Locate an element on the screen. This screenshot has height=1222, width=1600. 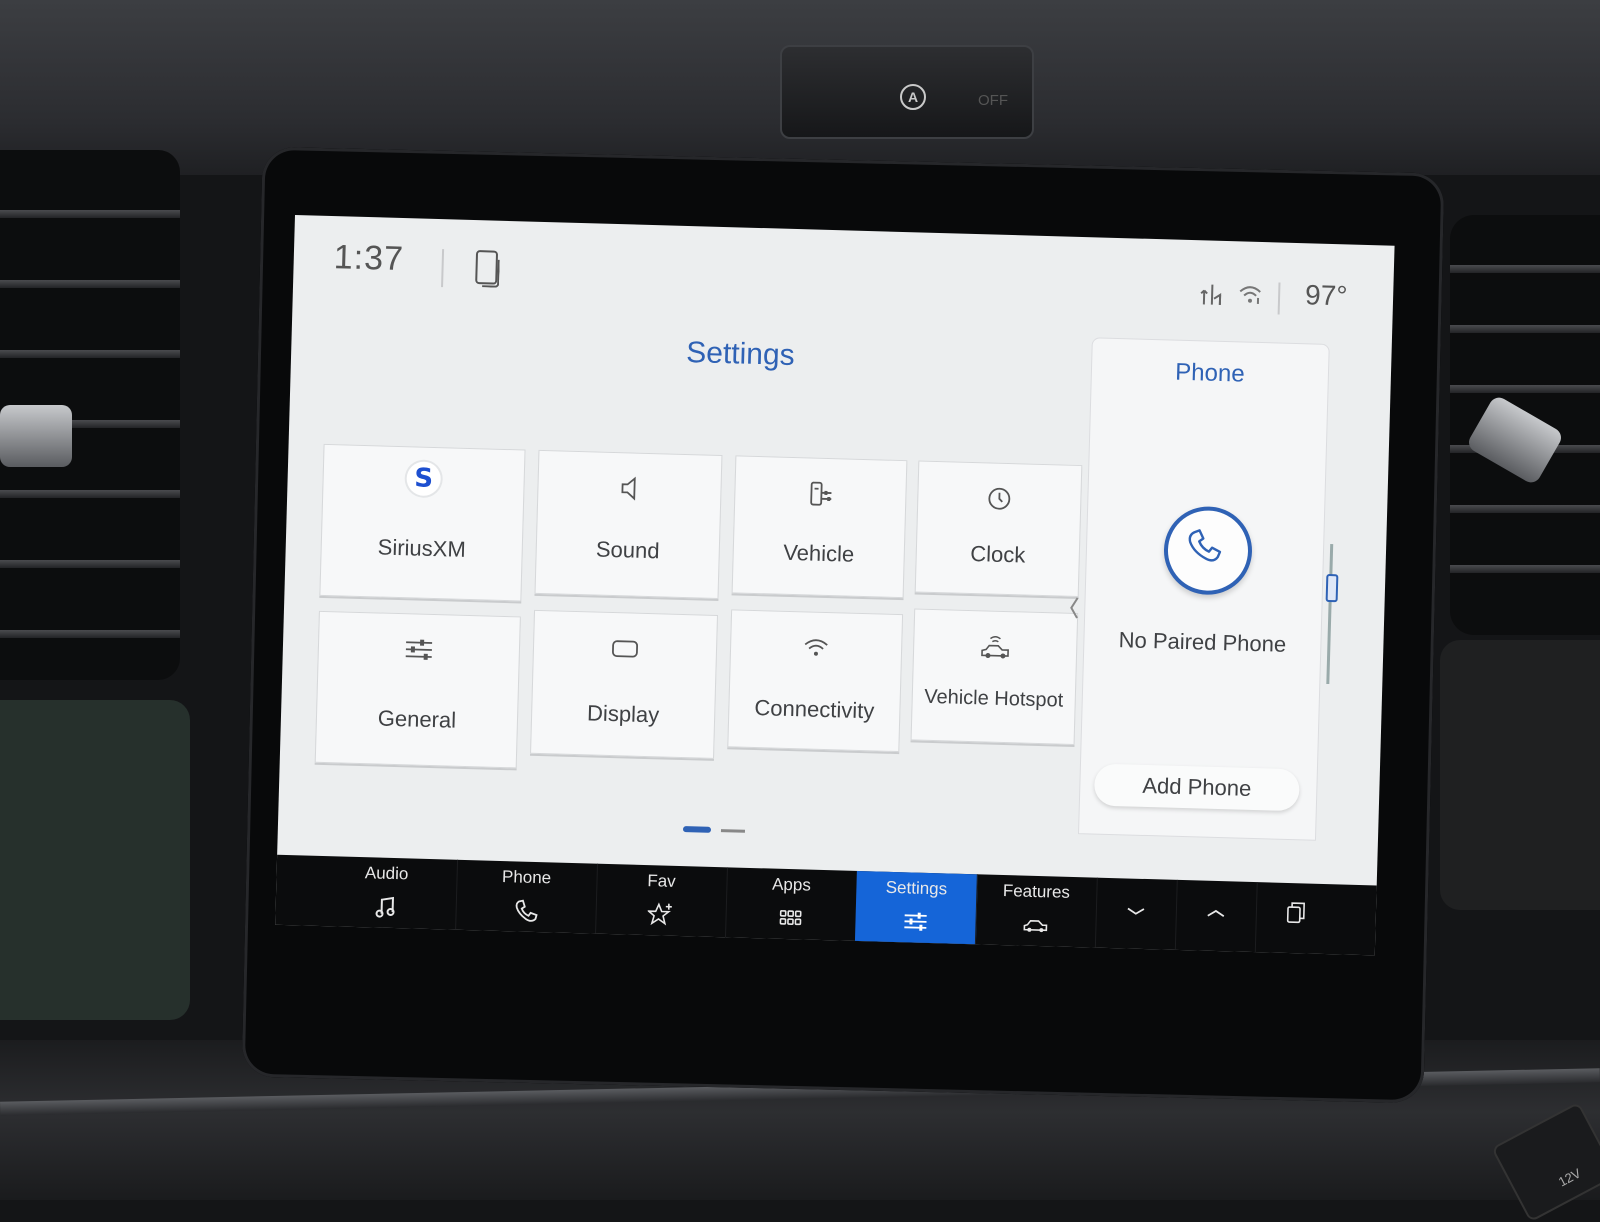
music-note-icon is located at coordinates (385, 907).